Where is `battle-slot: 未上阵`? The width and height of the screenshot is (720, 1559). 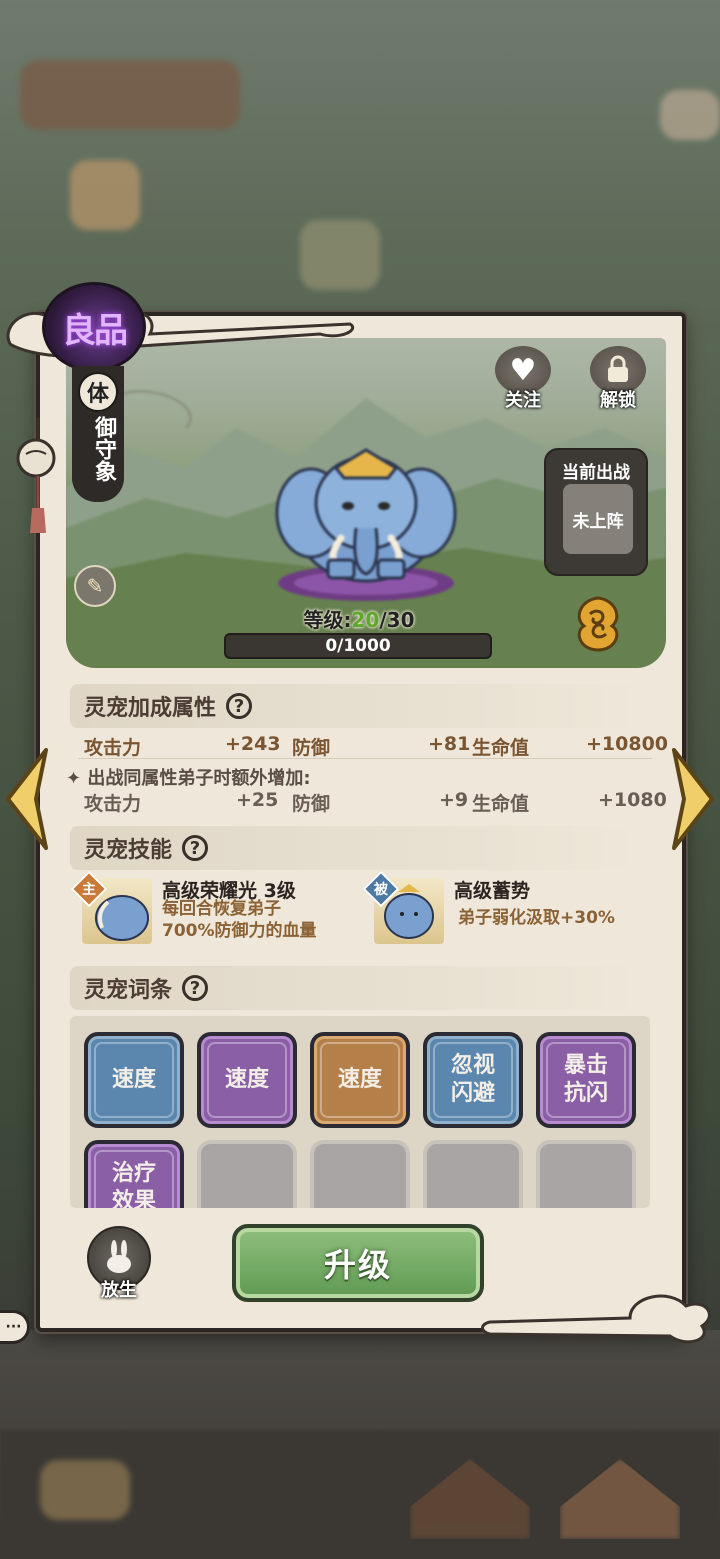
battle-slot: 未上阵 is located at coordinates (598, 519).